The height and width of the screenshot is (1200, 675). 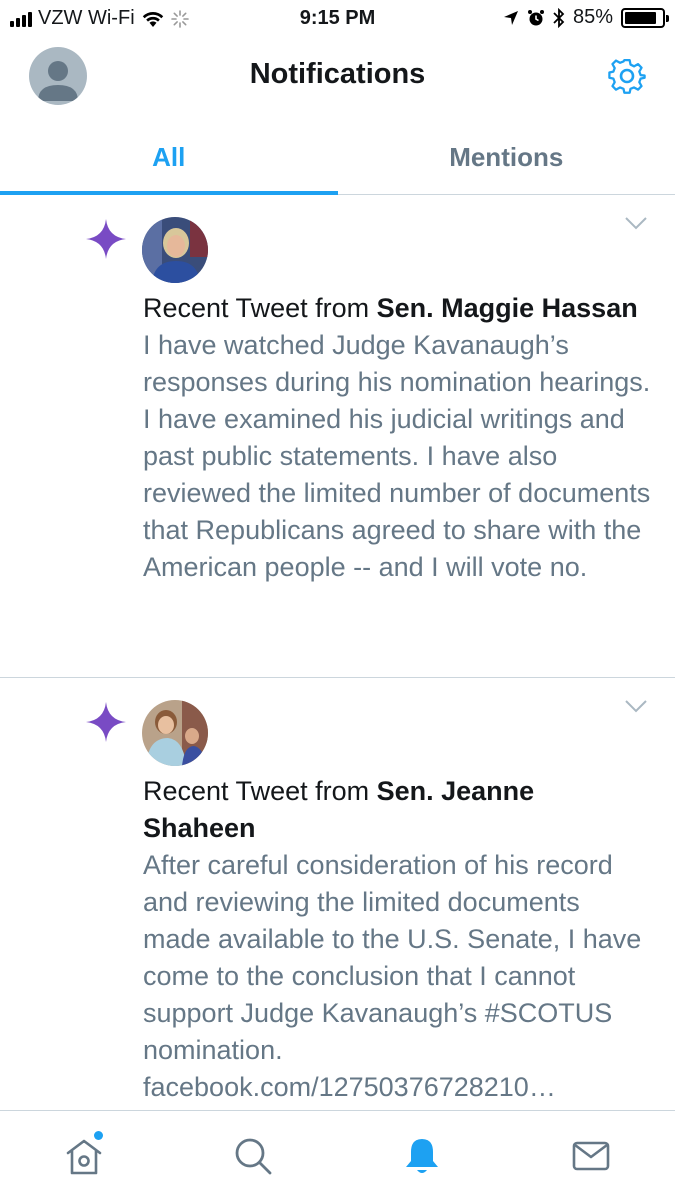 I want to click on status-bar: VZW Wi-Fi 9:15 PM 85%, so click(x=337, y=19).